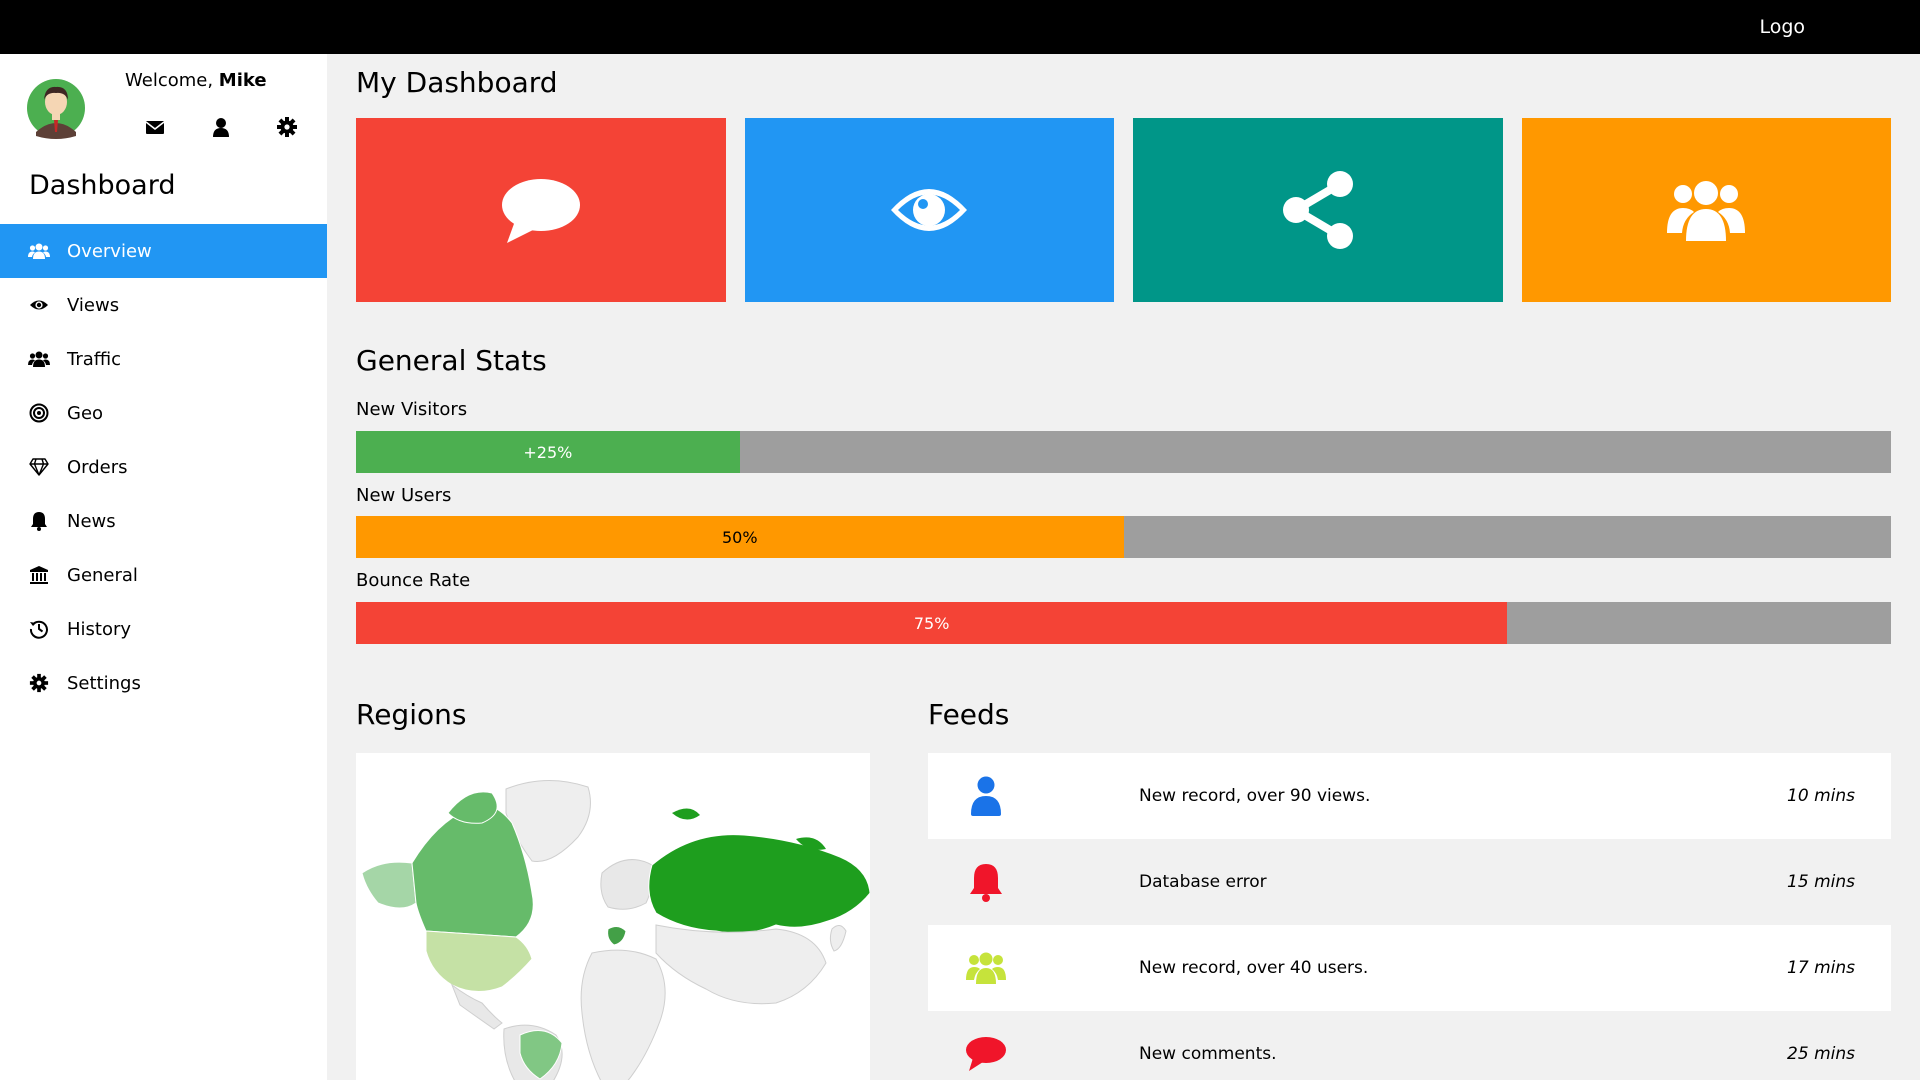  What do you see at coordinates (102, 185) in the screenshot?
I see `sidebar-title: Dashboard` at bounding box center [102, 185].